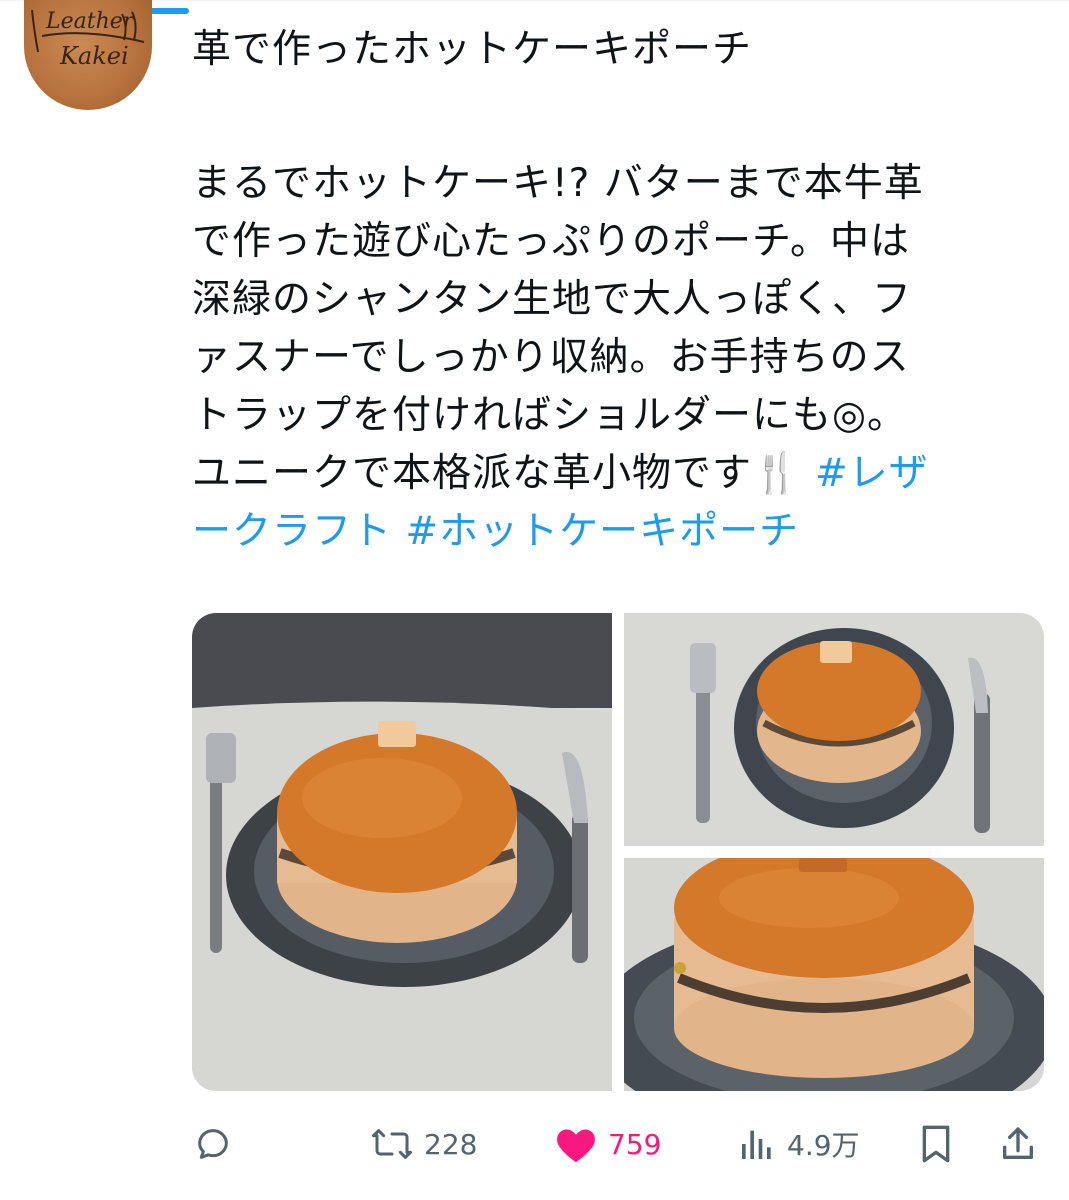  Describe the element at coordinates (534, 0) in the screenshot. I see `top-divider` at that location.